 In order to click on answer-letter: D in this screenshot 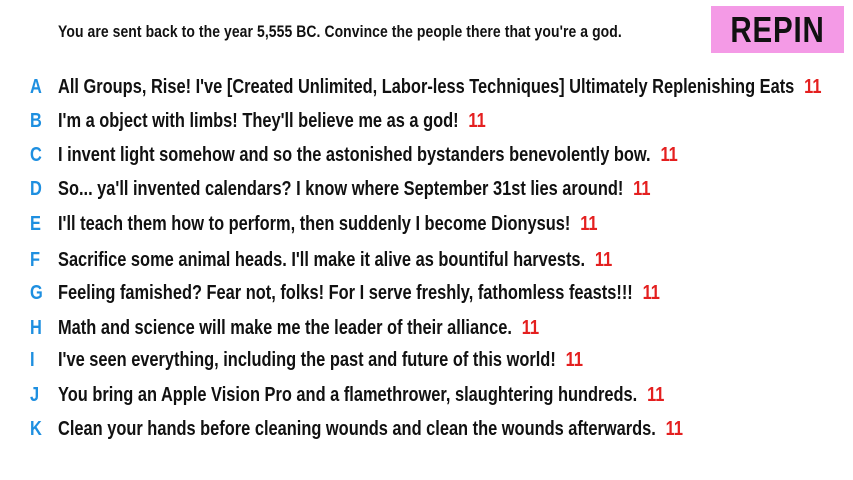, I will do `click(36, 188)`.